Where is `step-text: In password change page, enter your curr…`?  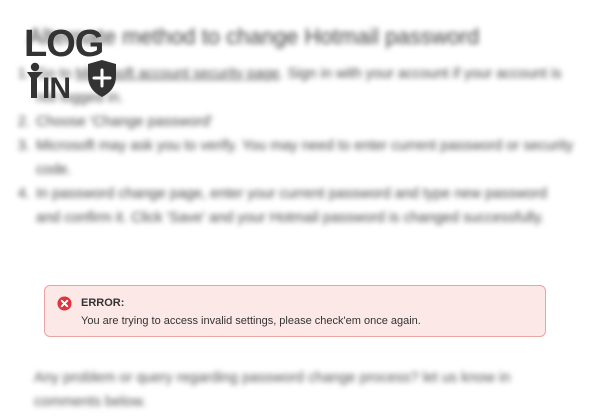 step-text: In password change page, enter your curr… is located at coordinates (292, 206).